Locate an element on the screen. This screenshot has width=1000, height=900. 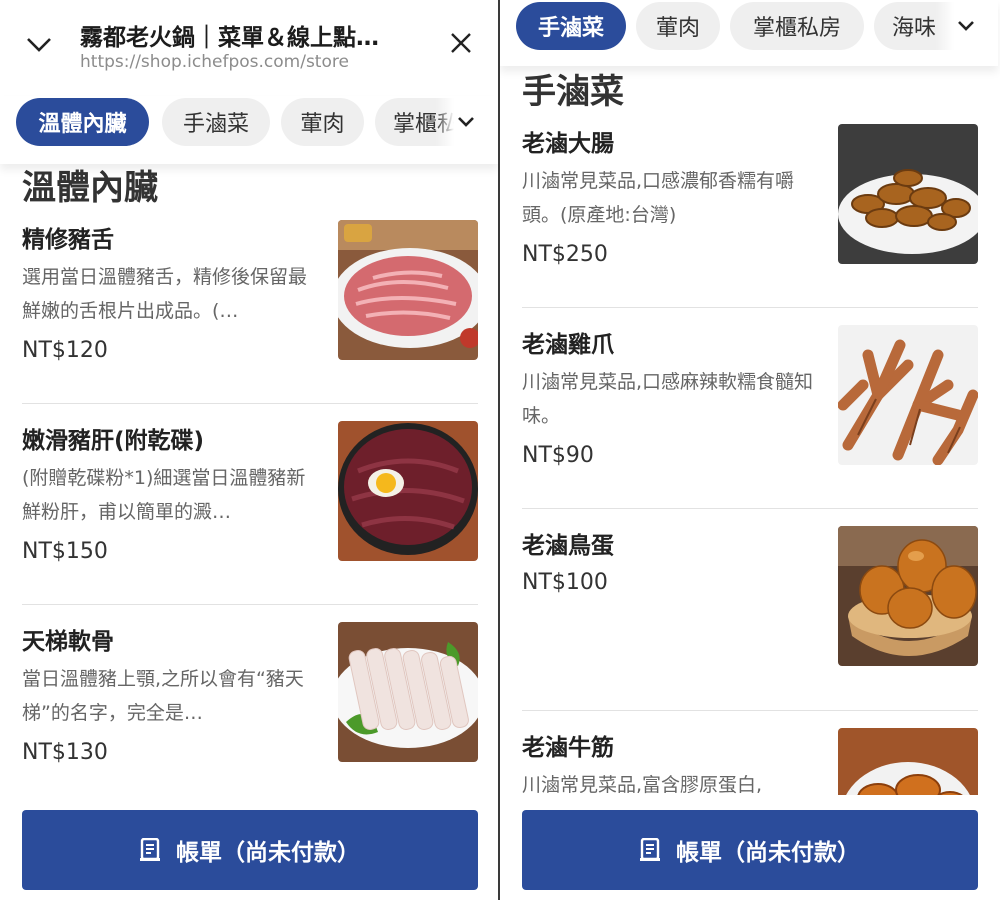
menu-item: 精修豬舌 選用當日溫體豬舌，精修後保留最鮮嫩的舌根片出成品。(… NT$120 is located at coordinates (250, 320).